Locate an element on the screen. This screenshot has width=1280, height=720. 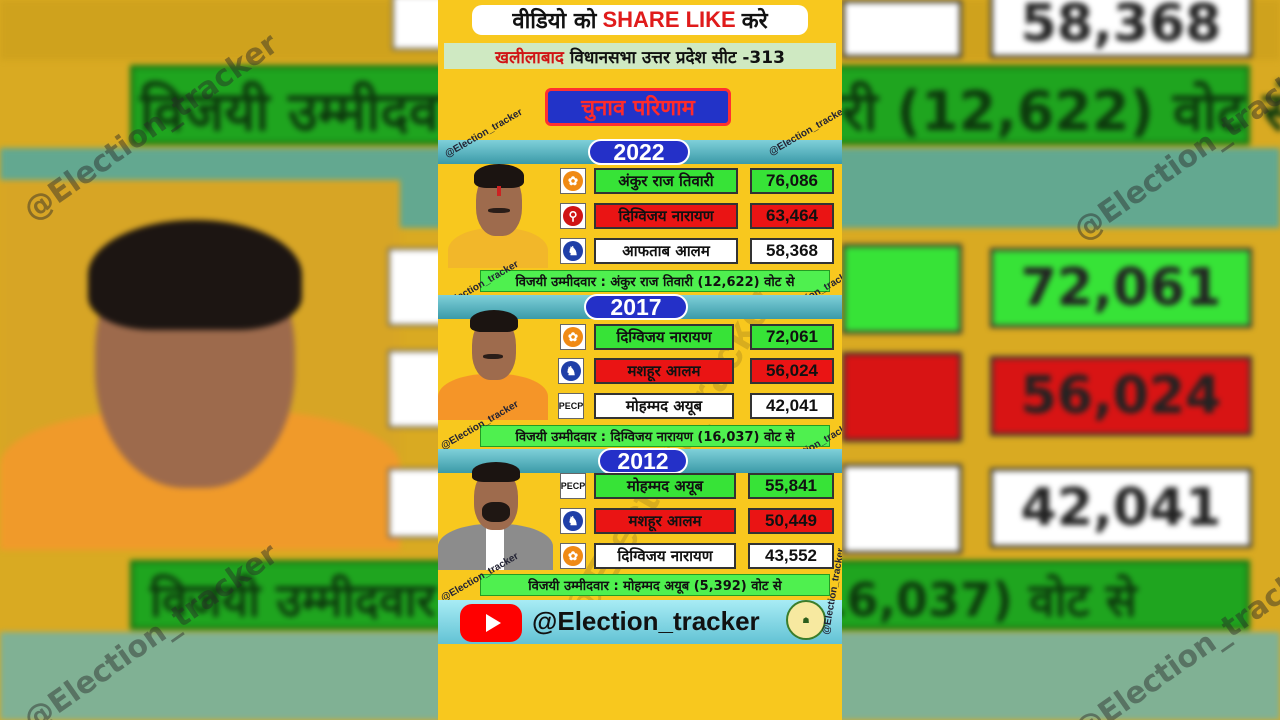
vote-count: 56,024 is located at coordinates (792, 371).